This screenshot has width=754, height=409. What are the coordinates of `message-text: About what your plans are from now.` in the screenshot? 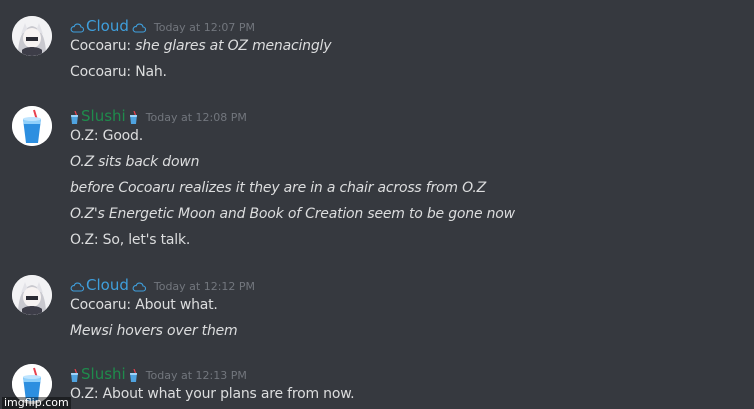 It's located at (228, 394).